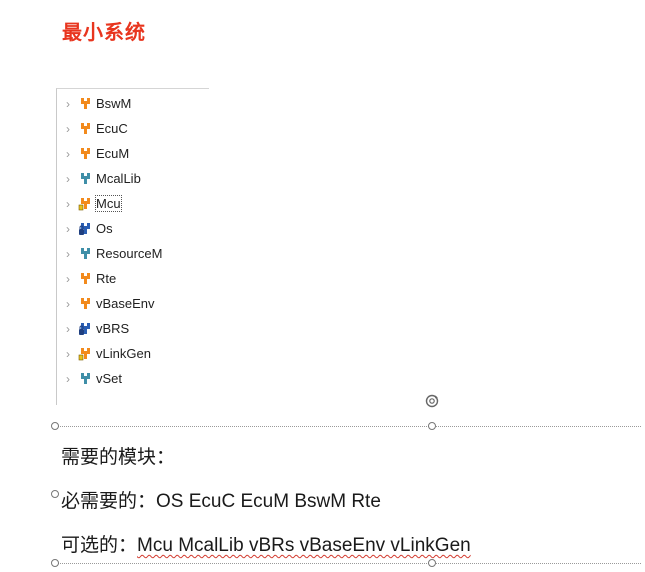 Image resolution: width=645 pixels, height=572 pixels. I want to click on tree-item-label: EcuC, so click(112, 128).